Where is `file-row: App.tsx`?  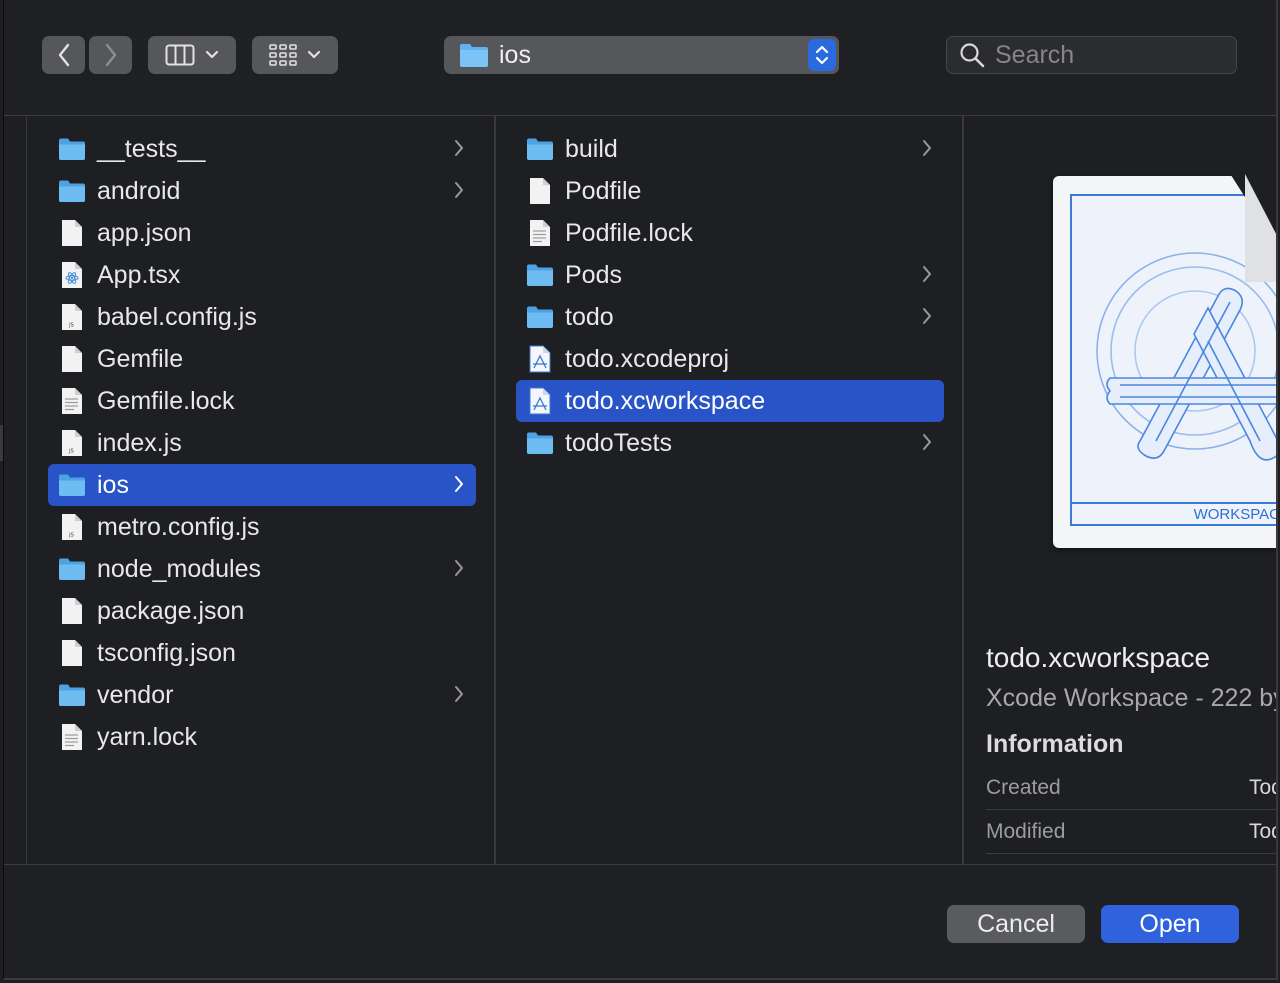
file-row: App.tsx is located at coordinates (262, 275).